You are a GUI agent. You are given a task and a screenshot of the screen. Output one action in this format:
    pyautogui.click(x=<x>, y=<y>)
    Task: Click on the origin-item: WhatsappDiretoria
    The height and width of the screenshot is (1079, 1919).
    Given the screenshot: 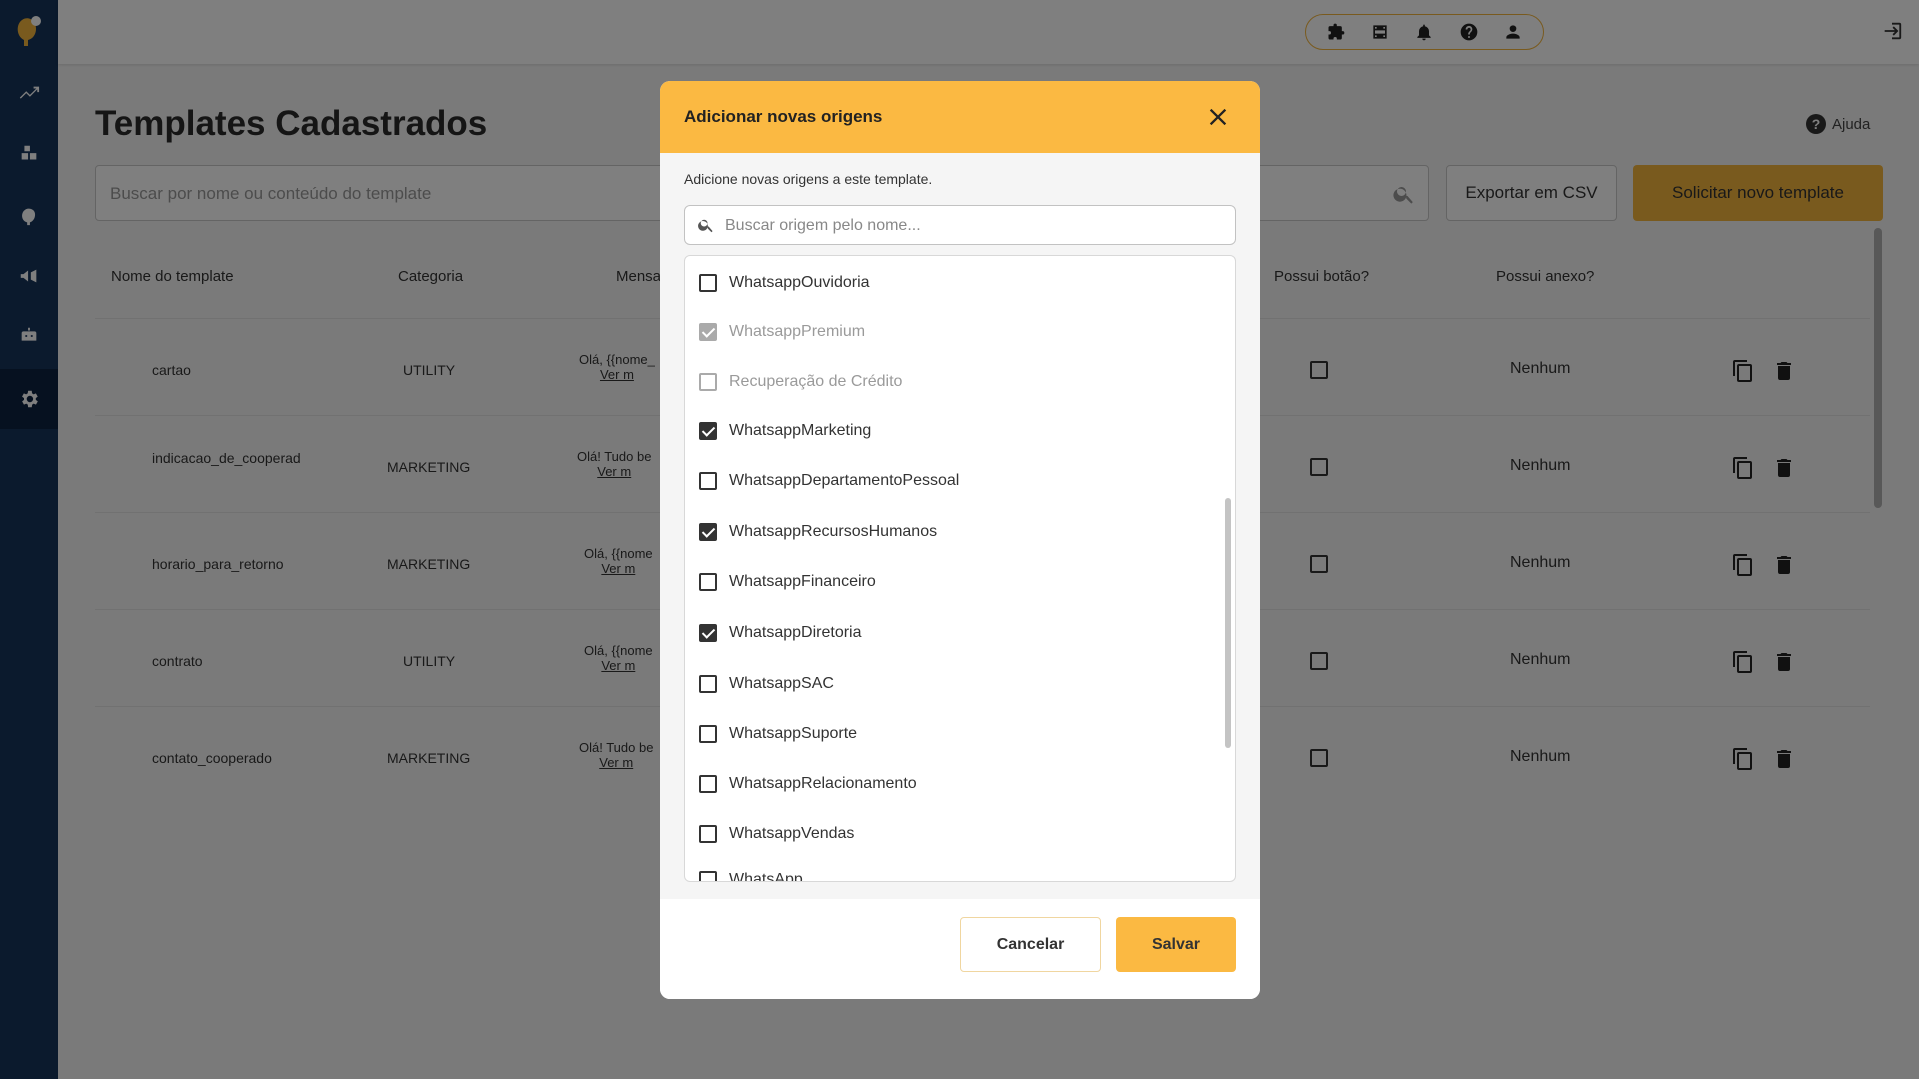 What is the action you would take?
    pyautogui.click(x=780, y=633)
    